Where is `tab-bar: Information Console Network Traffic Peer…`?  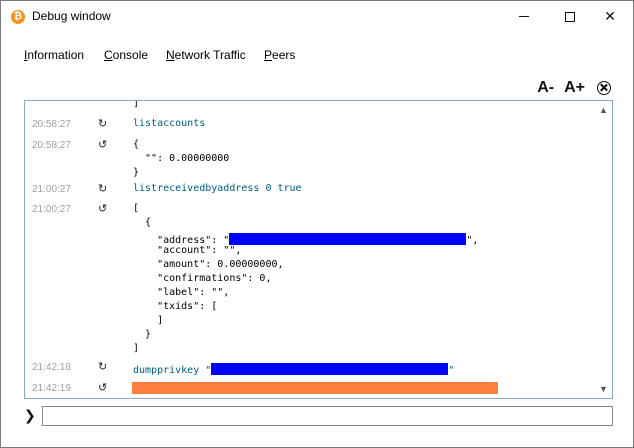 tab-bar: Information Console Network Traffic Peer… is located at coordinates (317, 54).